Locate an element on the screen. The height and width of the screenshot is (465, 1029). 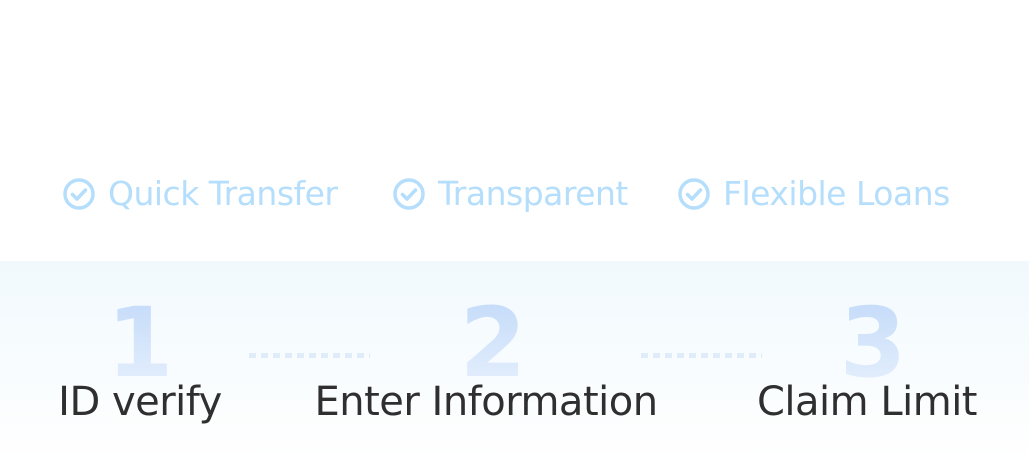
feature-quick-transfer: Quick Transfer is located at coordinates (200, 193).